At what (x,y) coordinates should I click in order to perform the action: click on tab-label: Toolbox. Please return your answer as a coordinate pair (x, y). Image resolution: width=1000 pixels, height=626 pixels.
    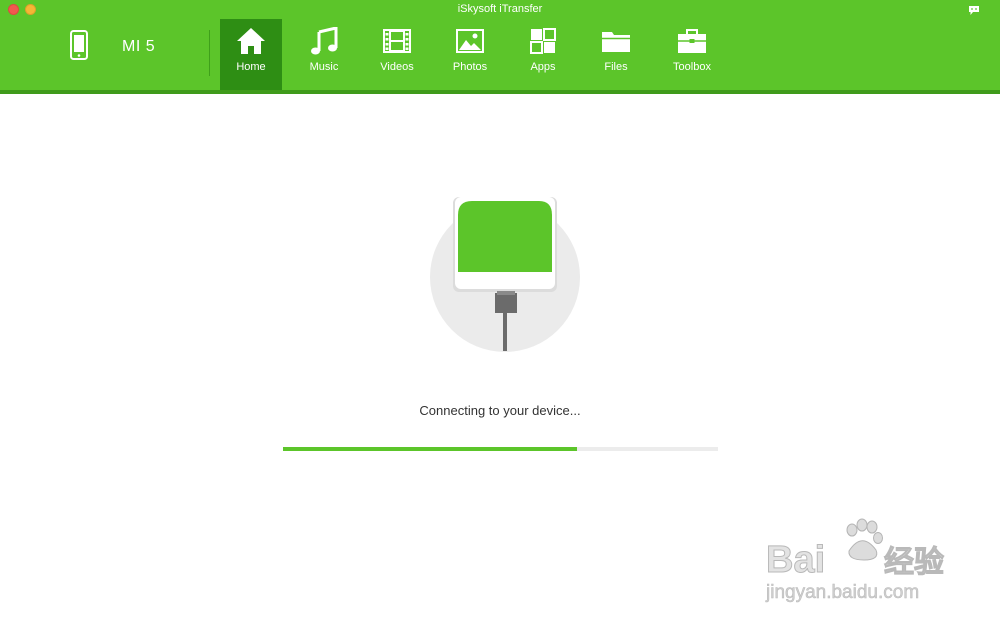
    Looking at the image, I should click on (692, 67).